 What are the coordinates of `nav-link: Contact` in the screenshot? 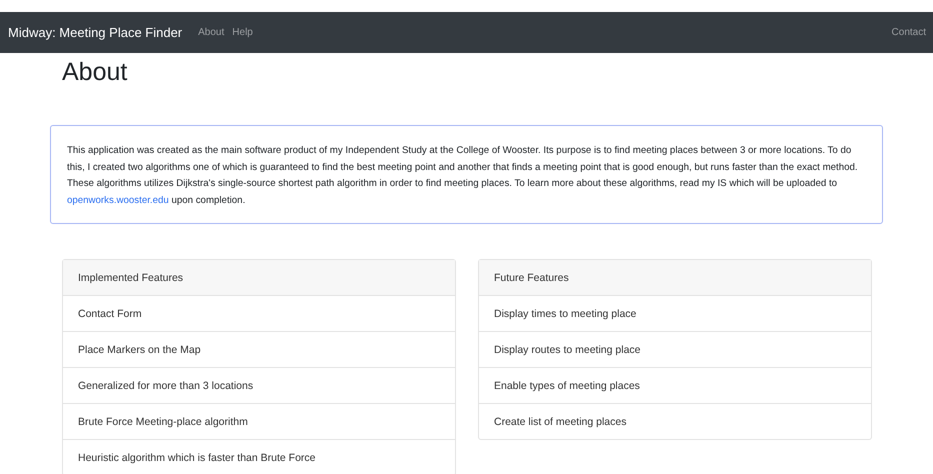 It's located at (909, 32).